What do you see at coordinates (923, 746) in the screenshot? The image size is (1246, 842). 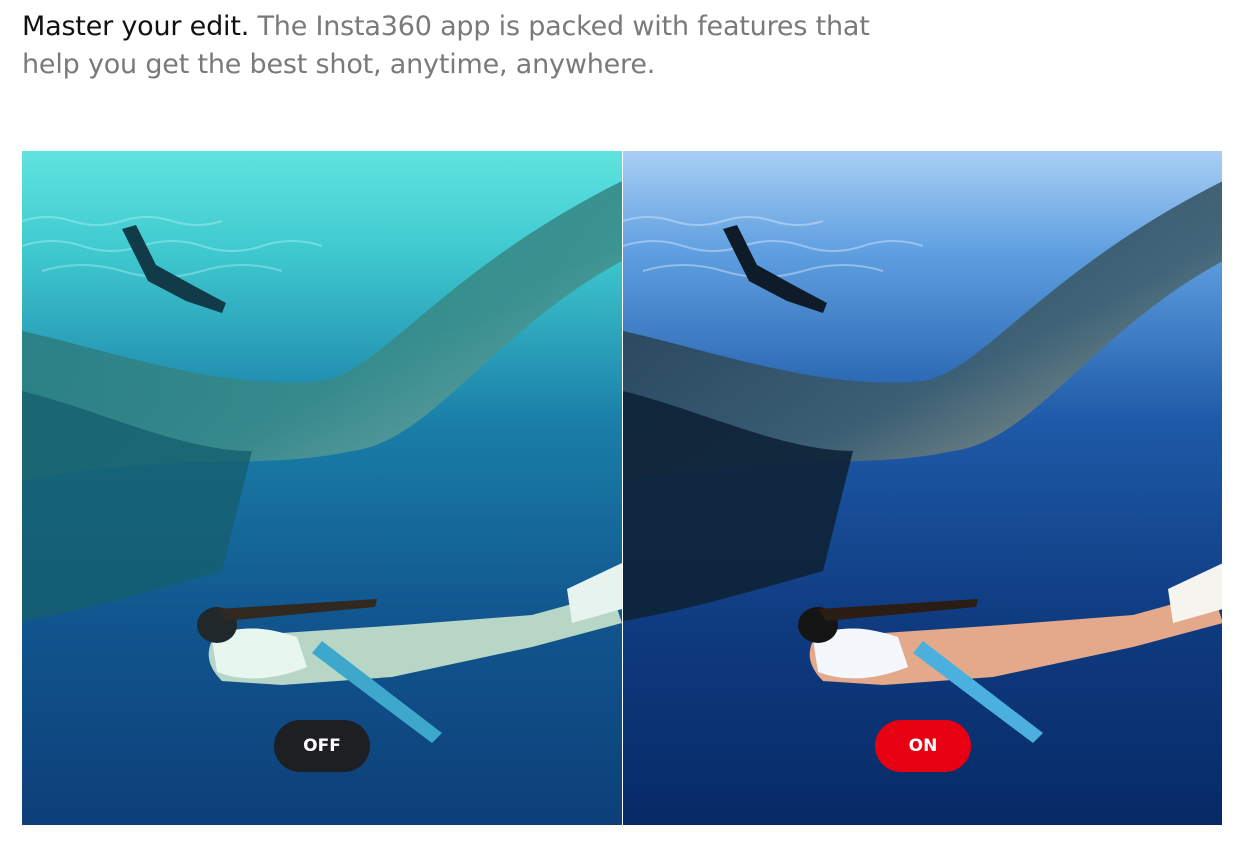 I see `toggle-on-button: ON` at bounding box center [923, 746].